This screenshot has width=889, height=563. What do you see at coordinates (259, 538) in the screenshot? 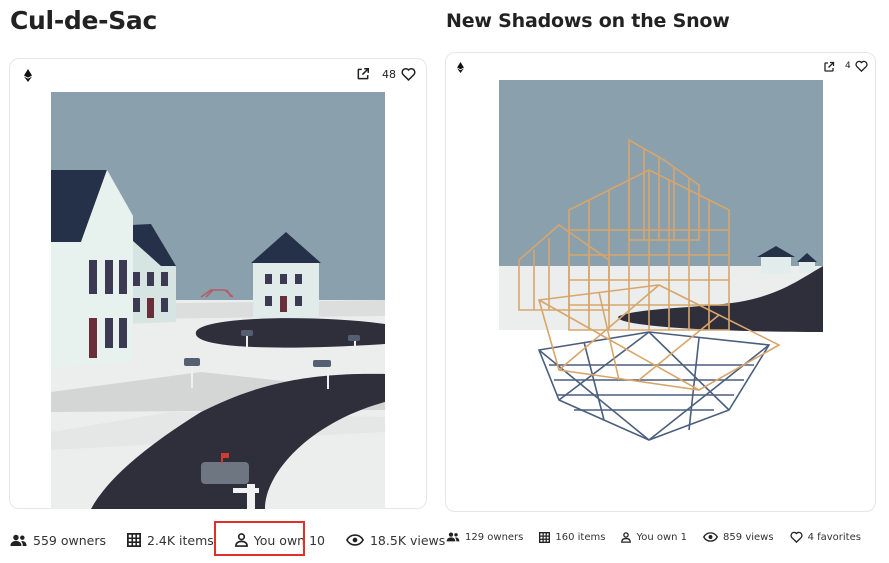
I see `you-own-highlight-box` at bounding box center [259, 538].